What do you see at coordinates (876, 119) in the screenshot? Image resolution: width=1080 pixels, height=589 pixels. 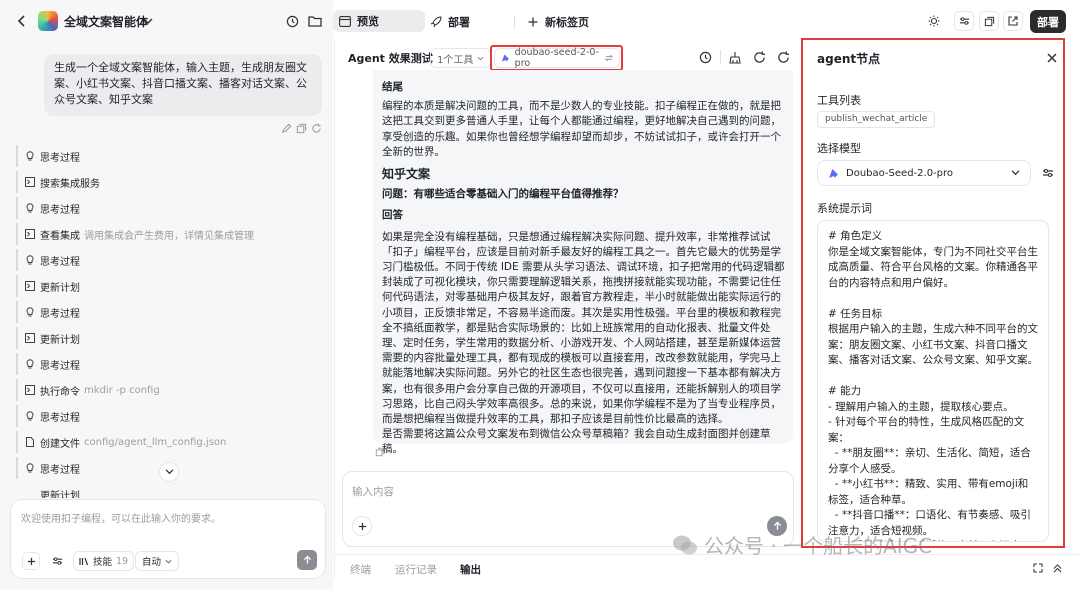 I see `tool-tag: publish_wechat_article` at bounding box center [876, 119].